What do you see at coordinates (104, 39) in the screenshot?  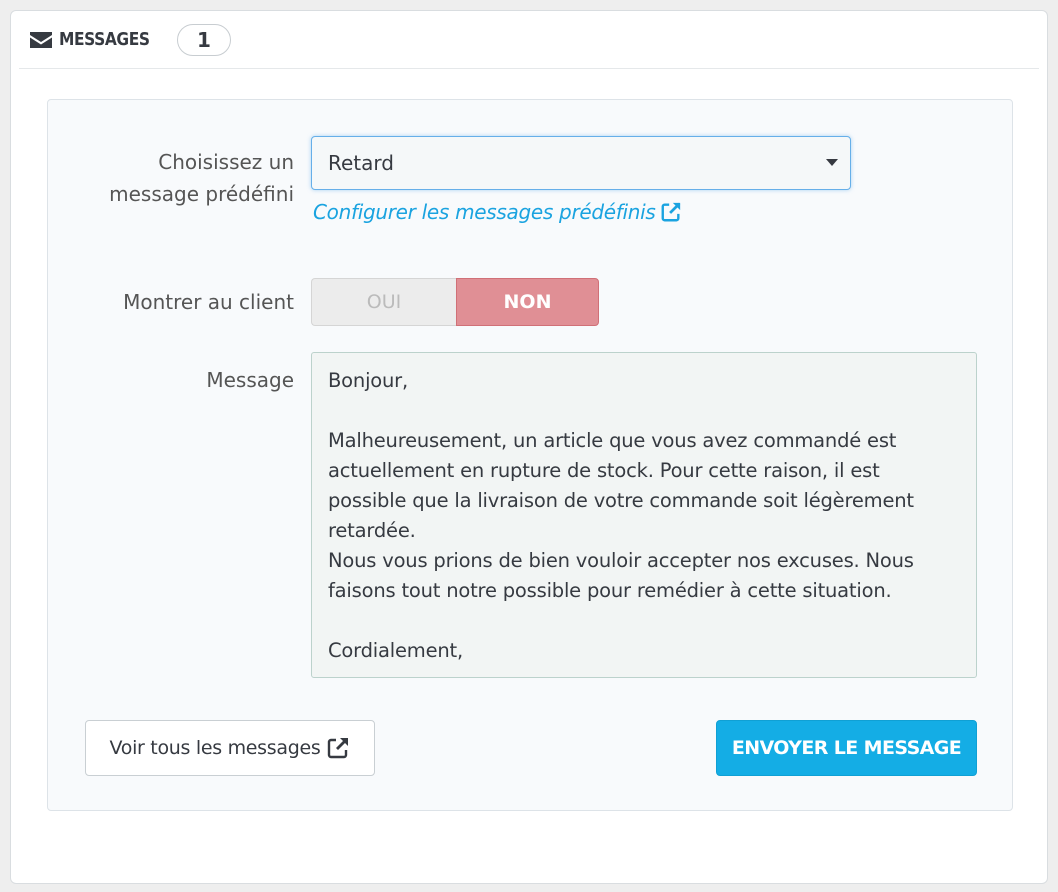 I see `panel-title: MESSAGES` at bounding box center [104, 39].